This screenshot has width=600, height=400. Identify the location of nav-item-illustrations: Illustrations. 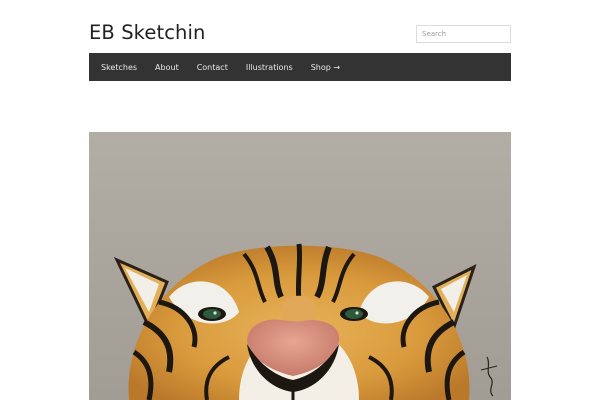
(274, 67).